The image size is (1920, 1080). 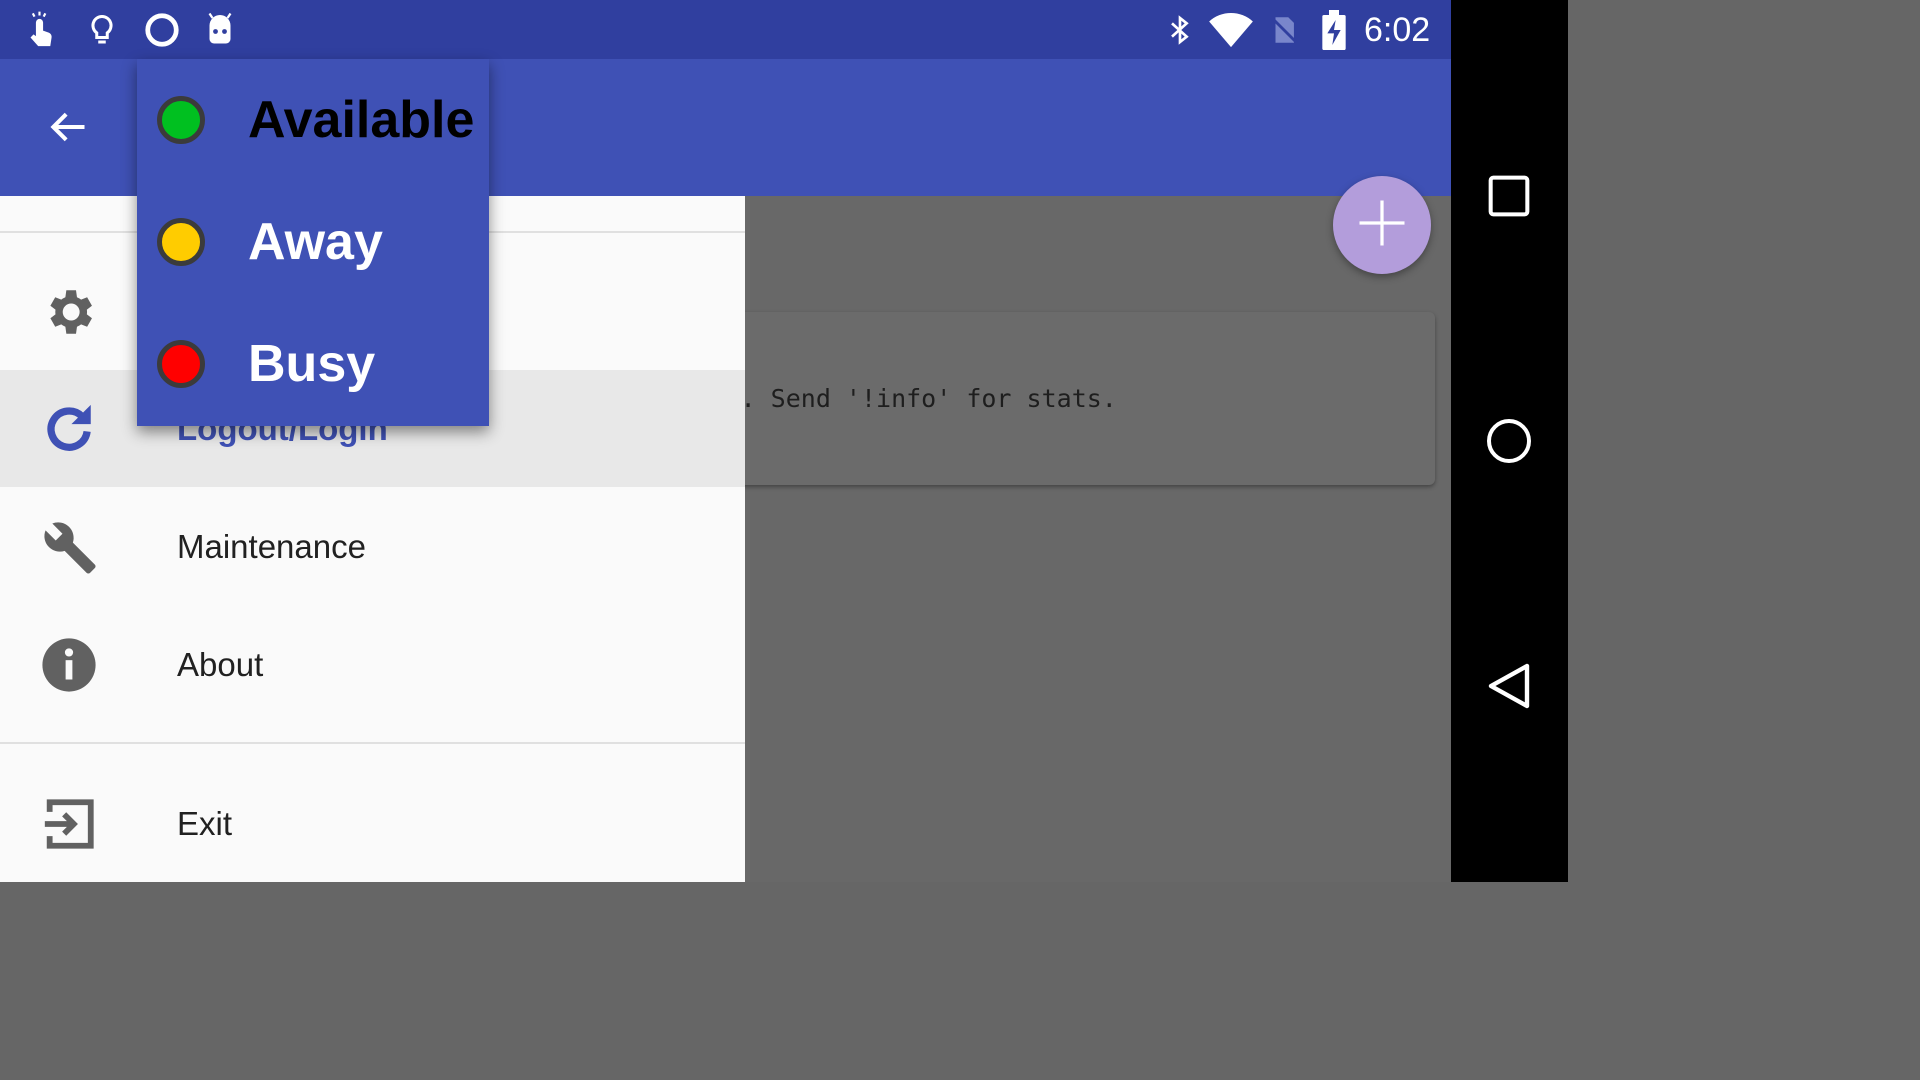 What do you see at coordinates (220, 664) in the screenshot?
I see `drawer-item-label: About` at bounding box center [220, 664].